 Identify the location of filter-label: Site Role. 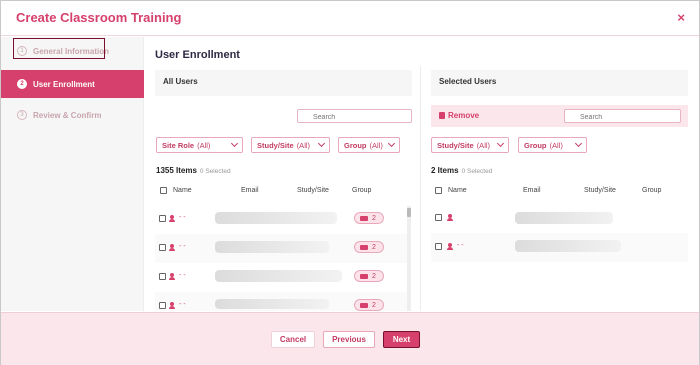
(178, 145).